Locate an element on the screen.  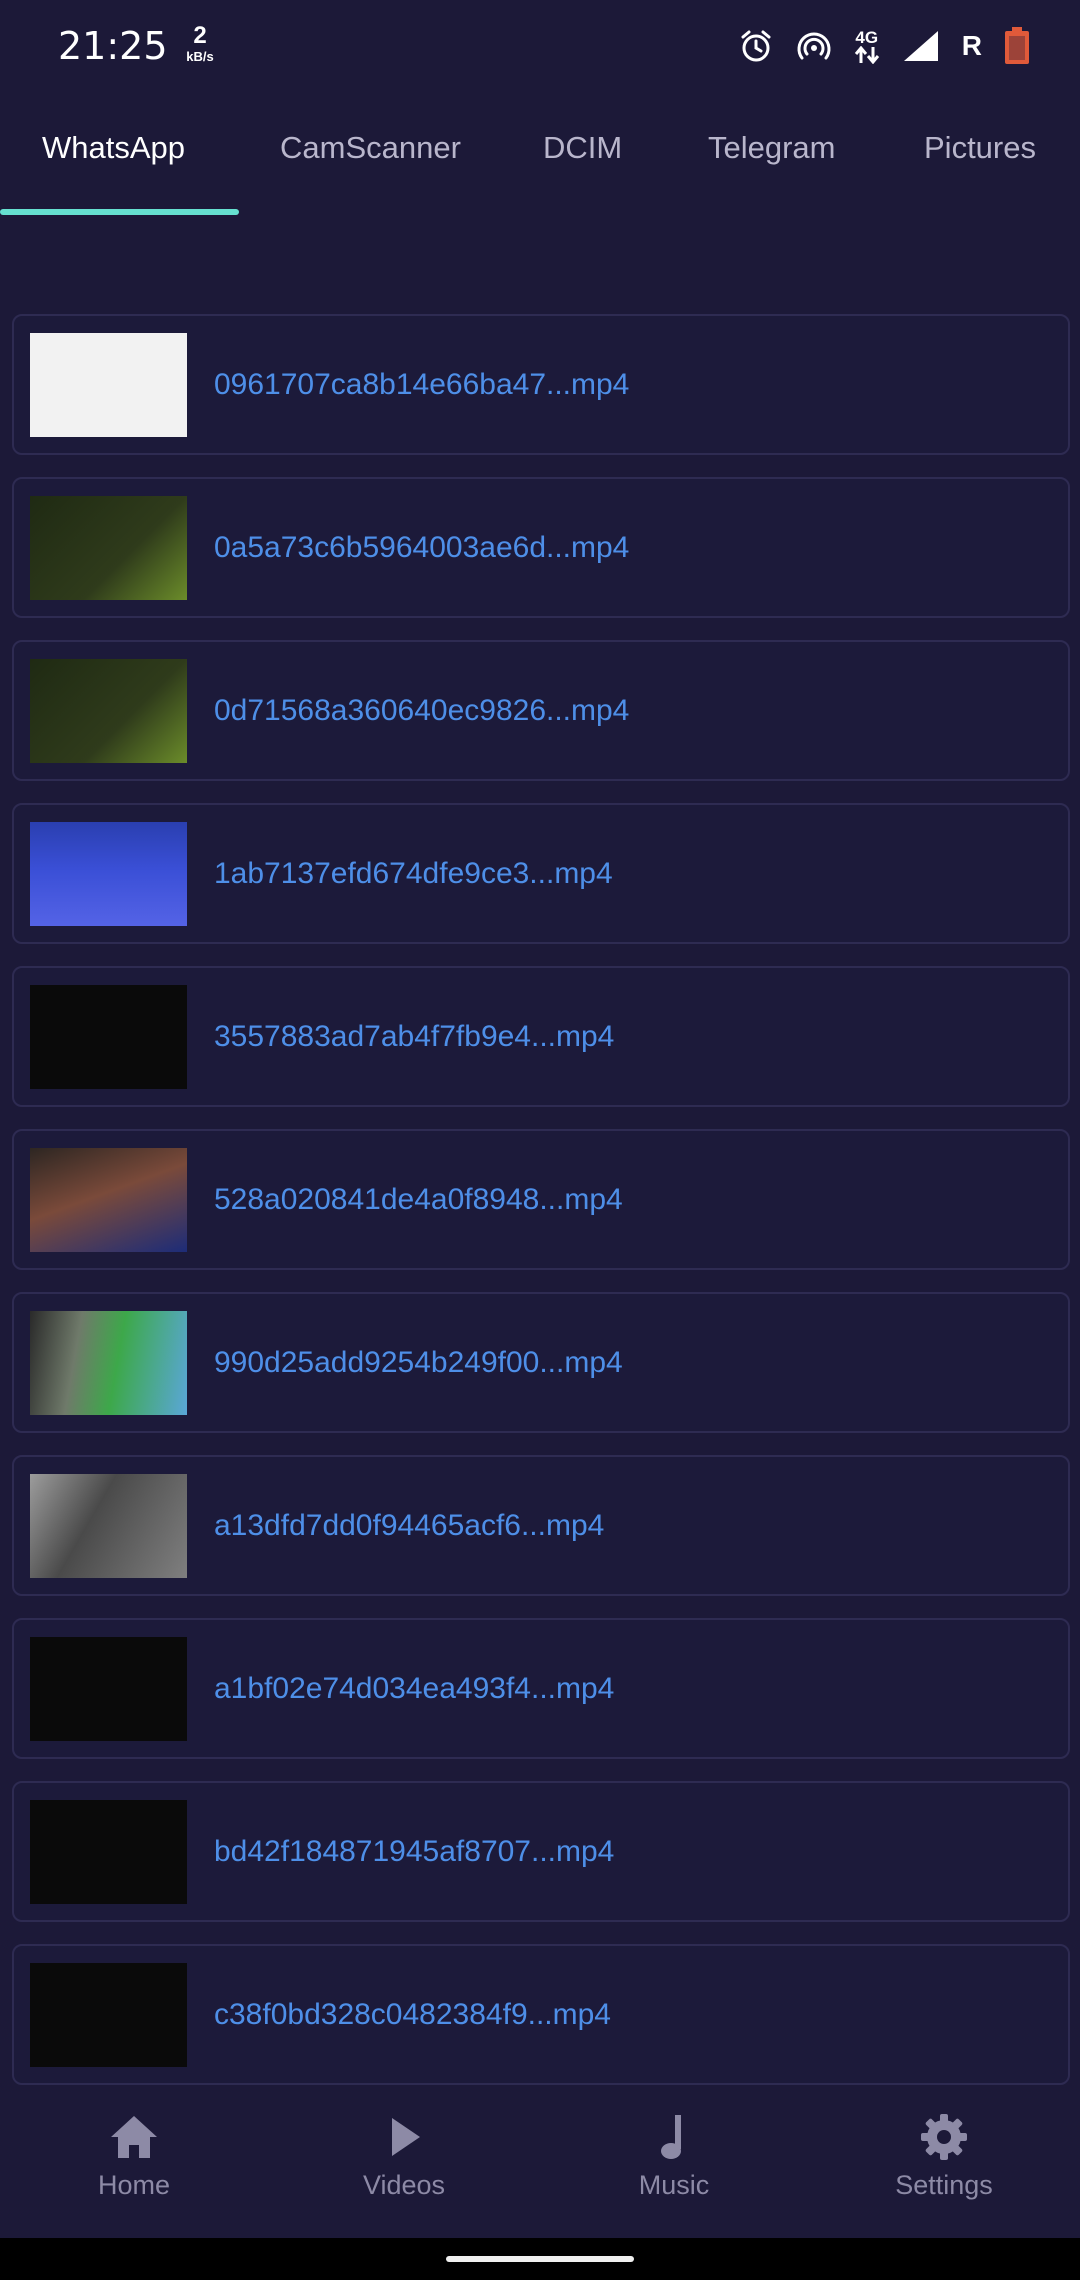
file-name: 0961707ca8b14e66ba47...mp4 is located at coordinates (422, 384).